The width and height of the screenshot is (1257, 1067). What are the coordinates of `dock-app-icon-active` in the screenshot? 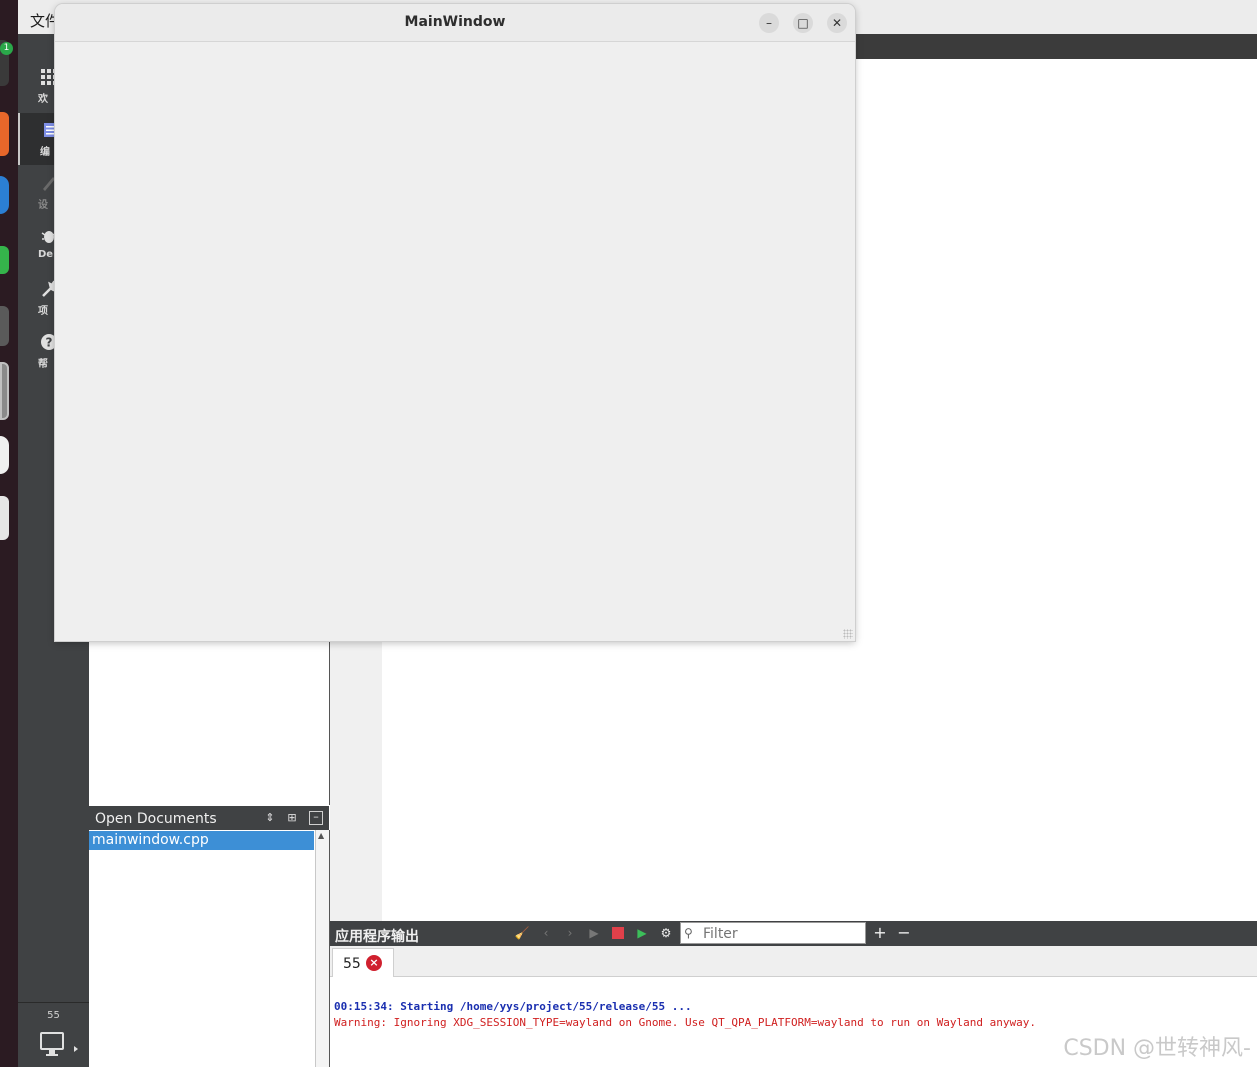 It's located at (4, 391).